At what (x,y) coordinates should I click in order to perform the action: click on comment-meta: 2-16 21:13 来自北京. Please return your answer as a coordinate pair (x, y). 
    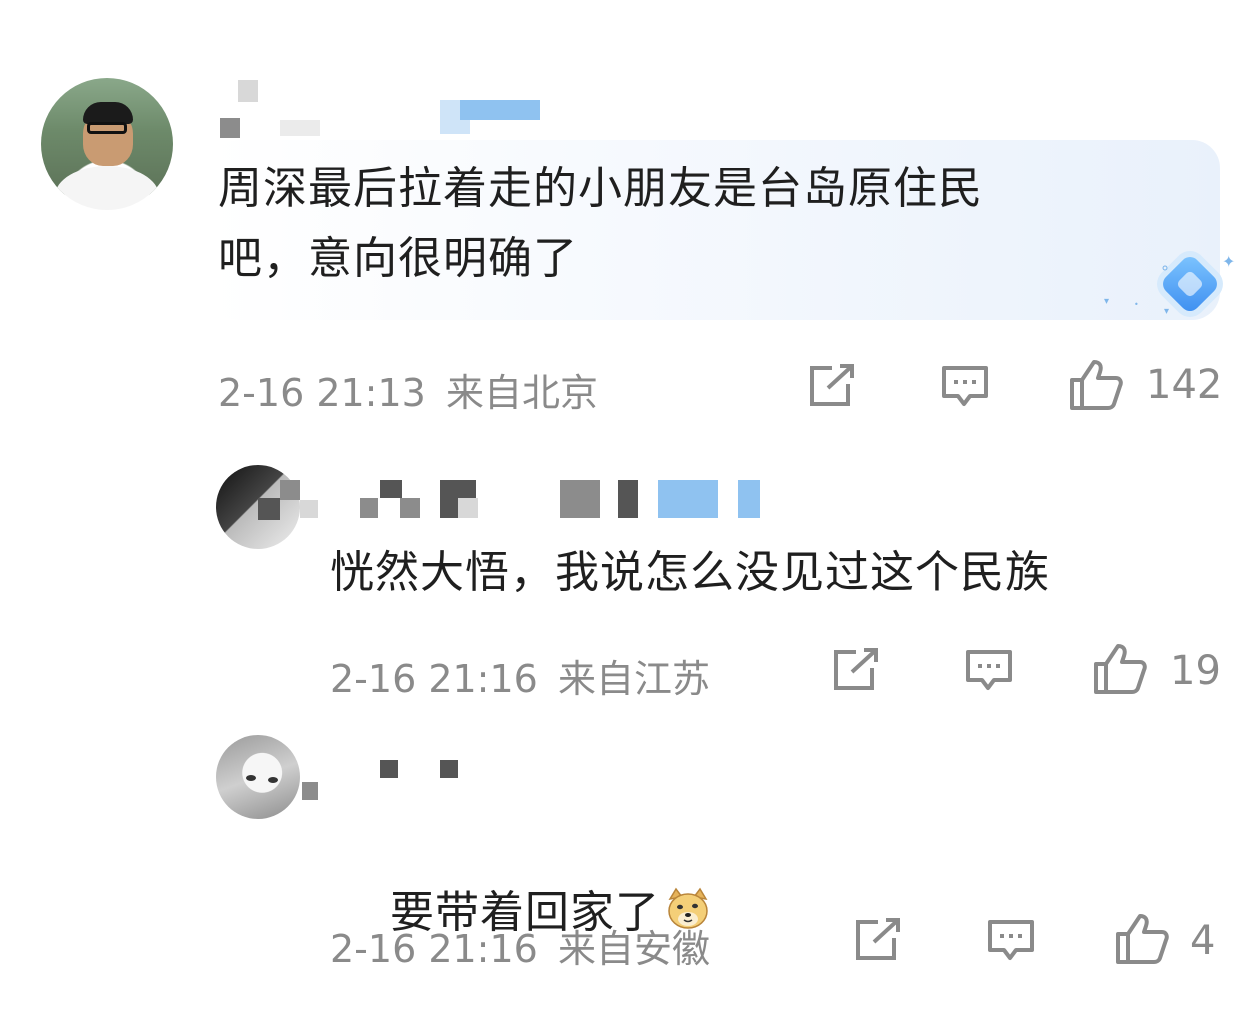
    Looking at the image, I should click on (408, 389).